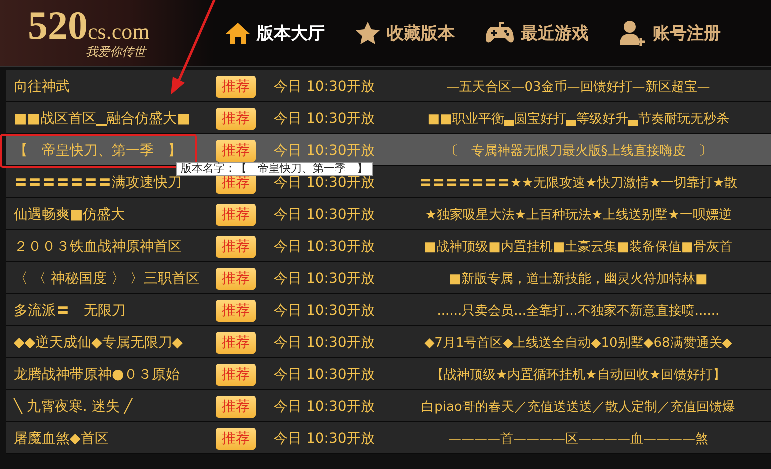 Image resolution: width=771 pixels, height=469 pixels. What do you see at coordinates (579, 87) in the screenshot?
I see `server-description: —五天合区—03金币—回馈好打—新区超宝—` at bounding box center [579, 87].